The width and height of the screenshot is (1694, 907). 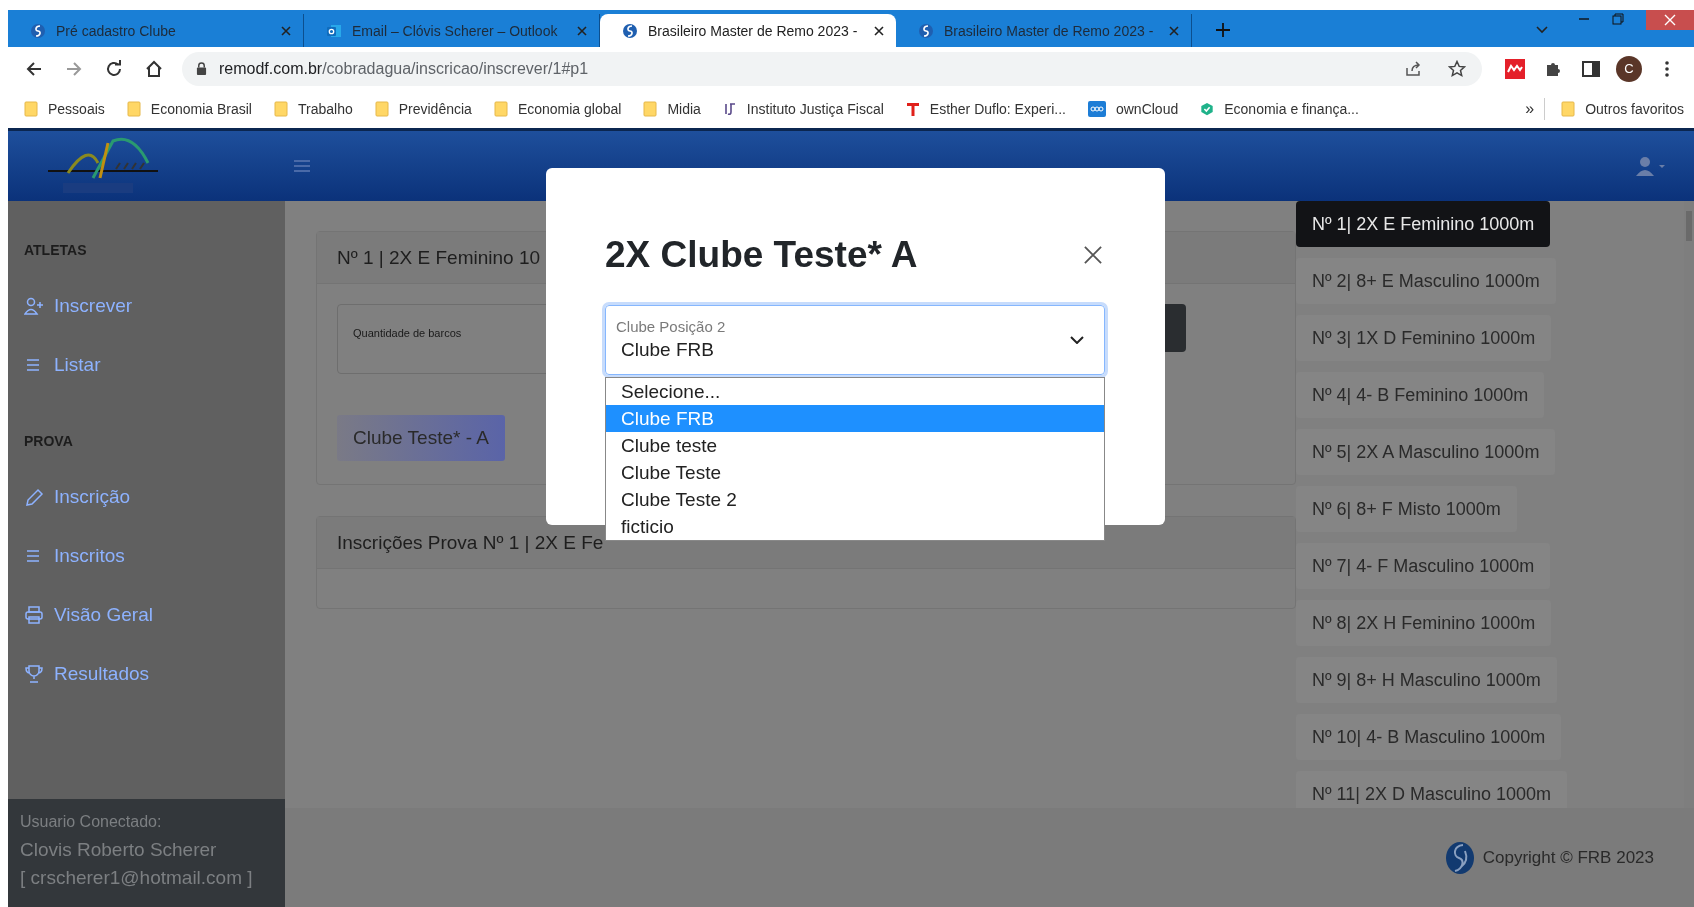 What do you see at coordinates (1420, 395) in the screenshot?
I see `event-item: Nº 4| 4- B Feminino 1000m` at bounding box center [1420, 395].